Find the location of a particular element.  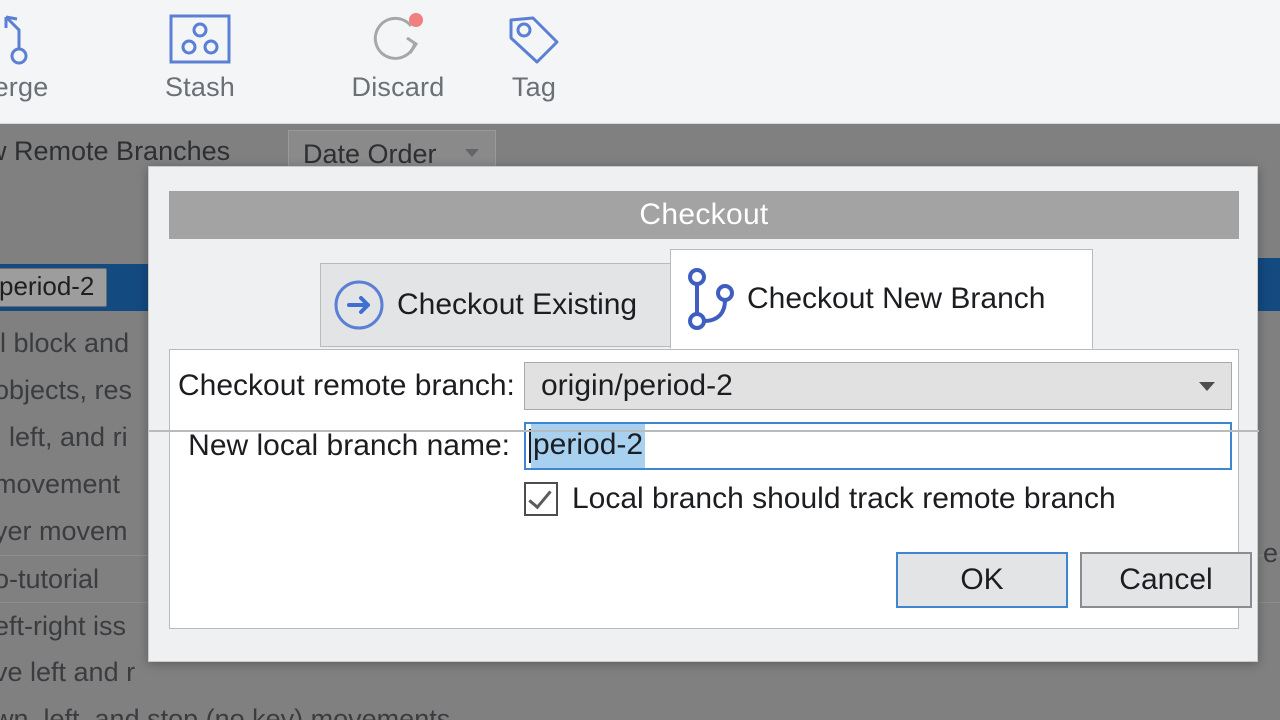

dialog-titlebar: Checkout is located at coordinates (704, 215).